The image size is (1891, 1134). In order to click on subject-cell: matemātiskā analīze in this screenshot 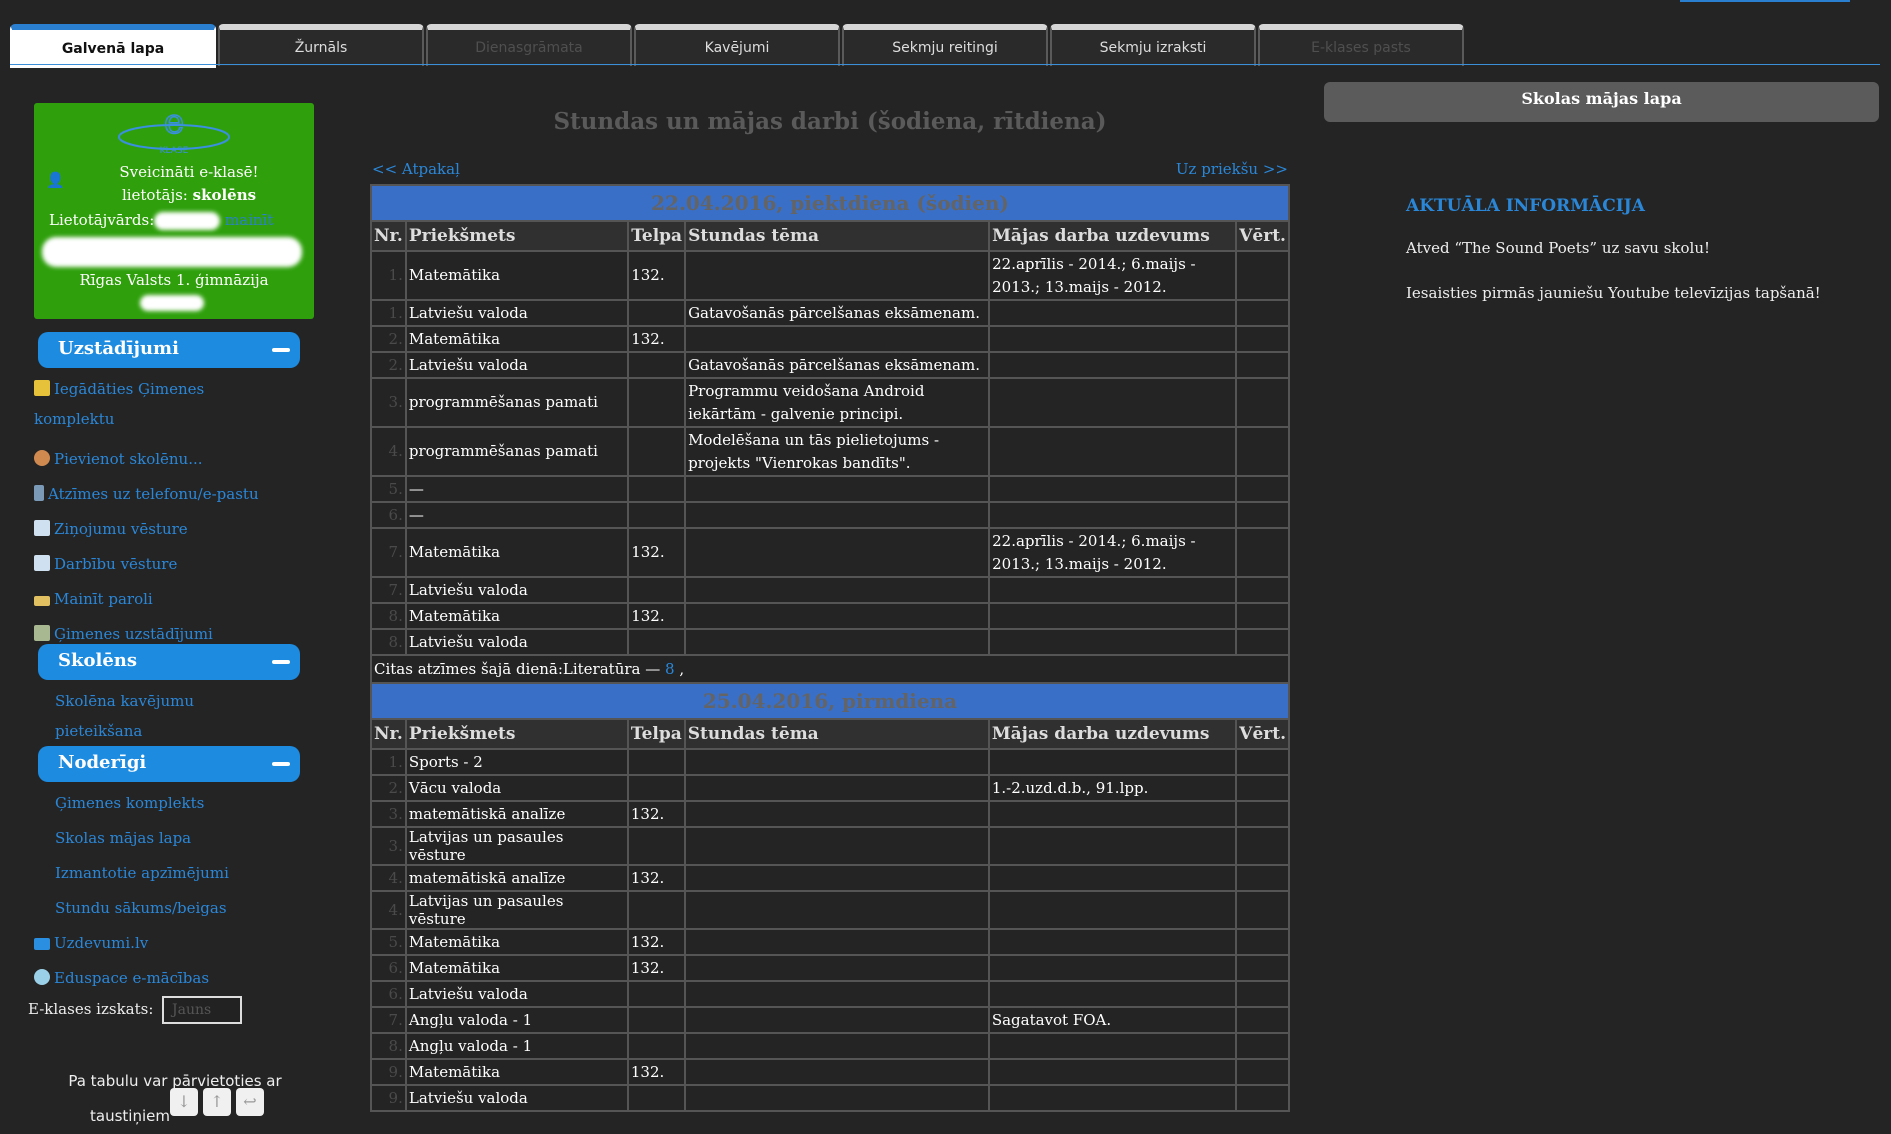, I will do `click(516, 878)`.